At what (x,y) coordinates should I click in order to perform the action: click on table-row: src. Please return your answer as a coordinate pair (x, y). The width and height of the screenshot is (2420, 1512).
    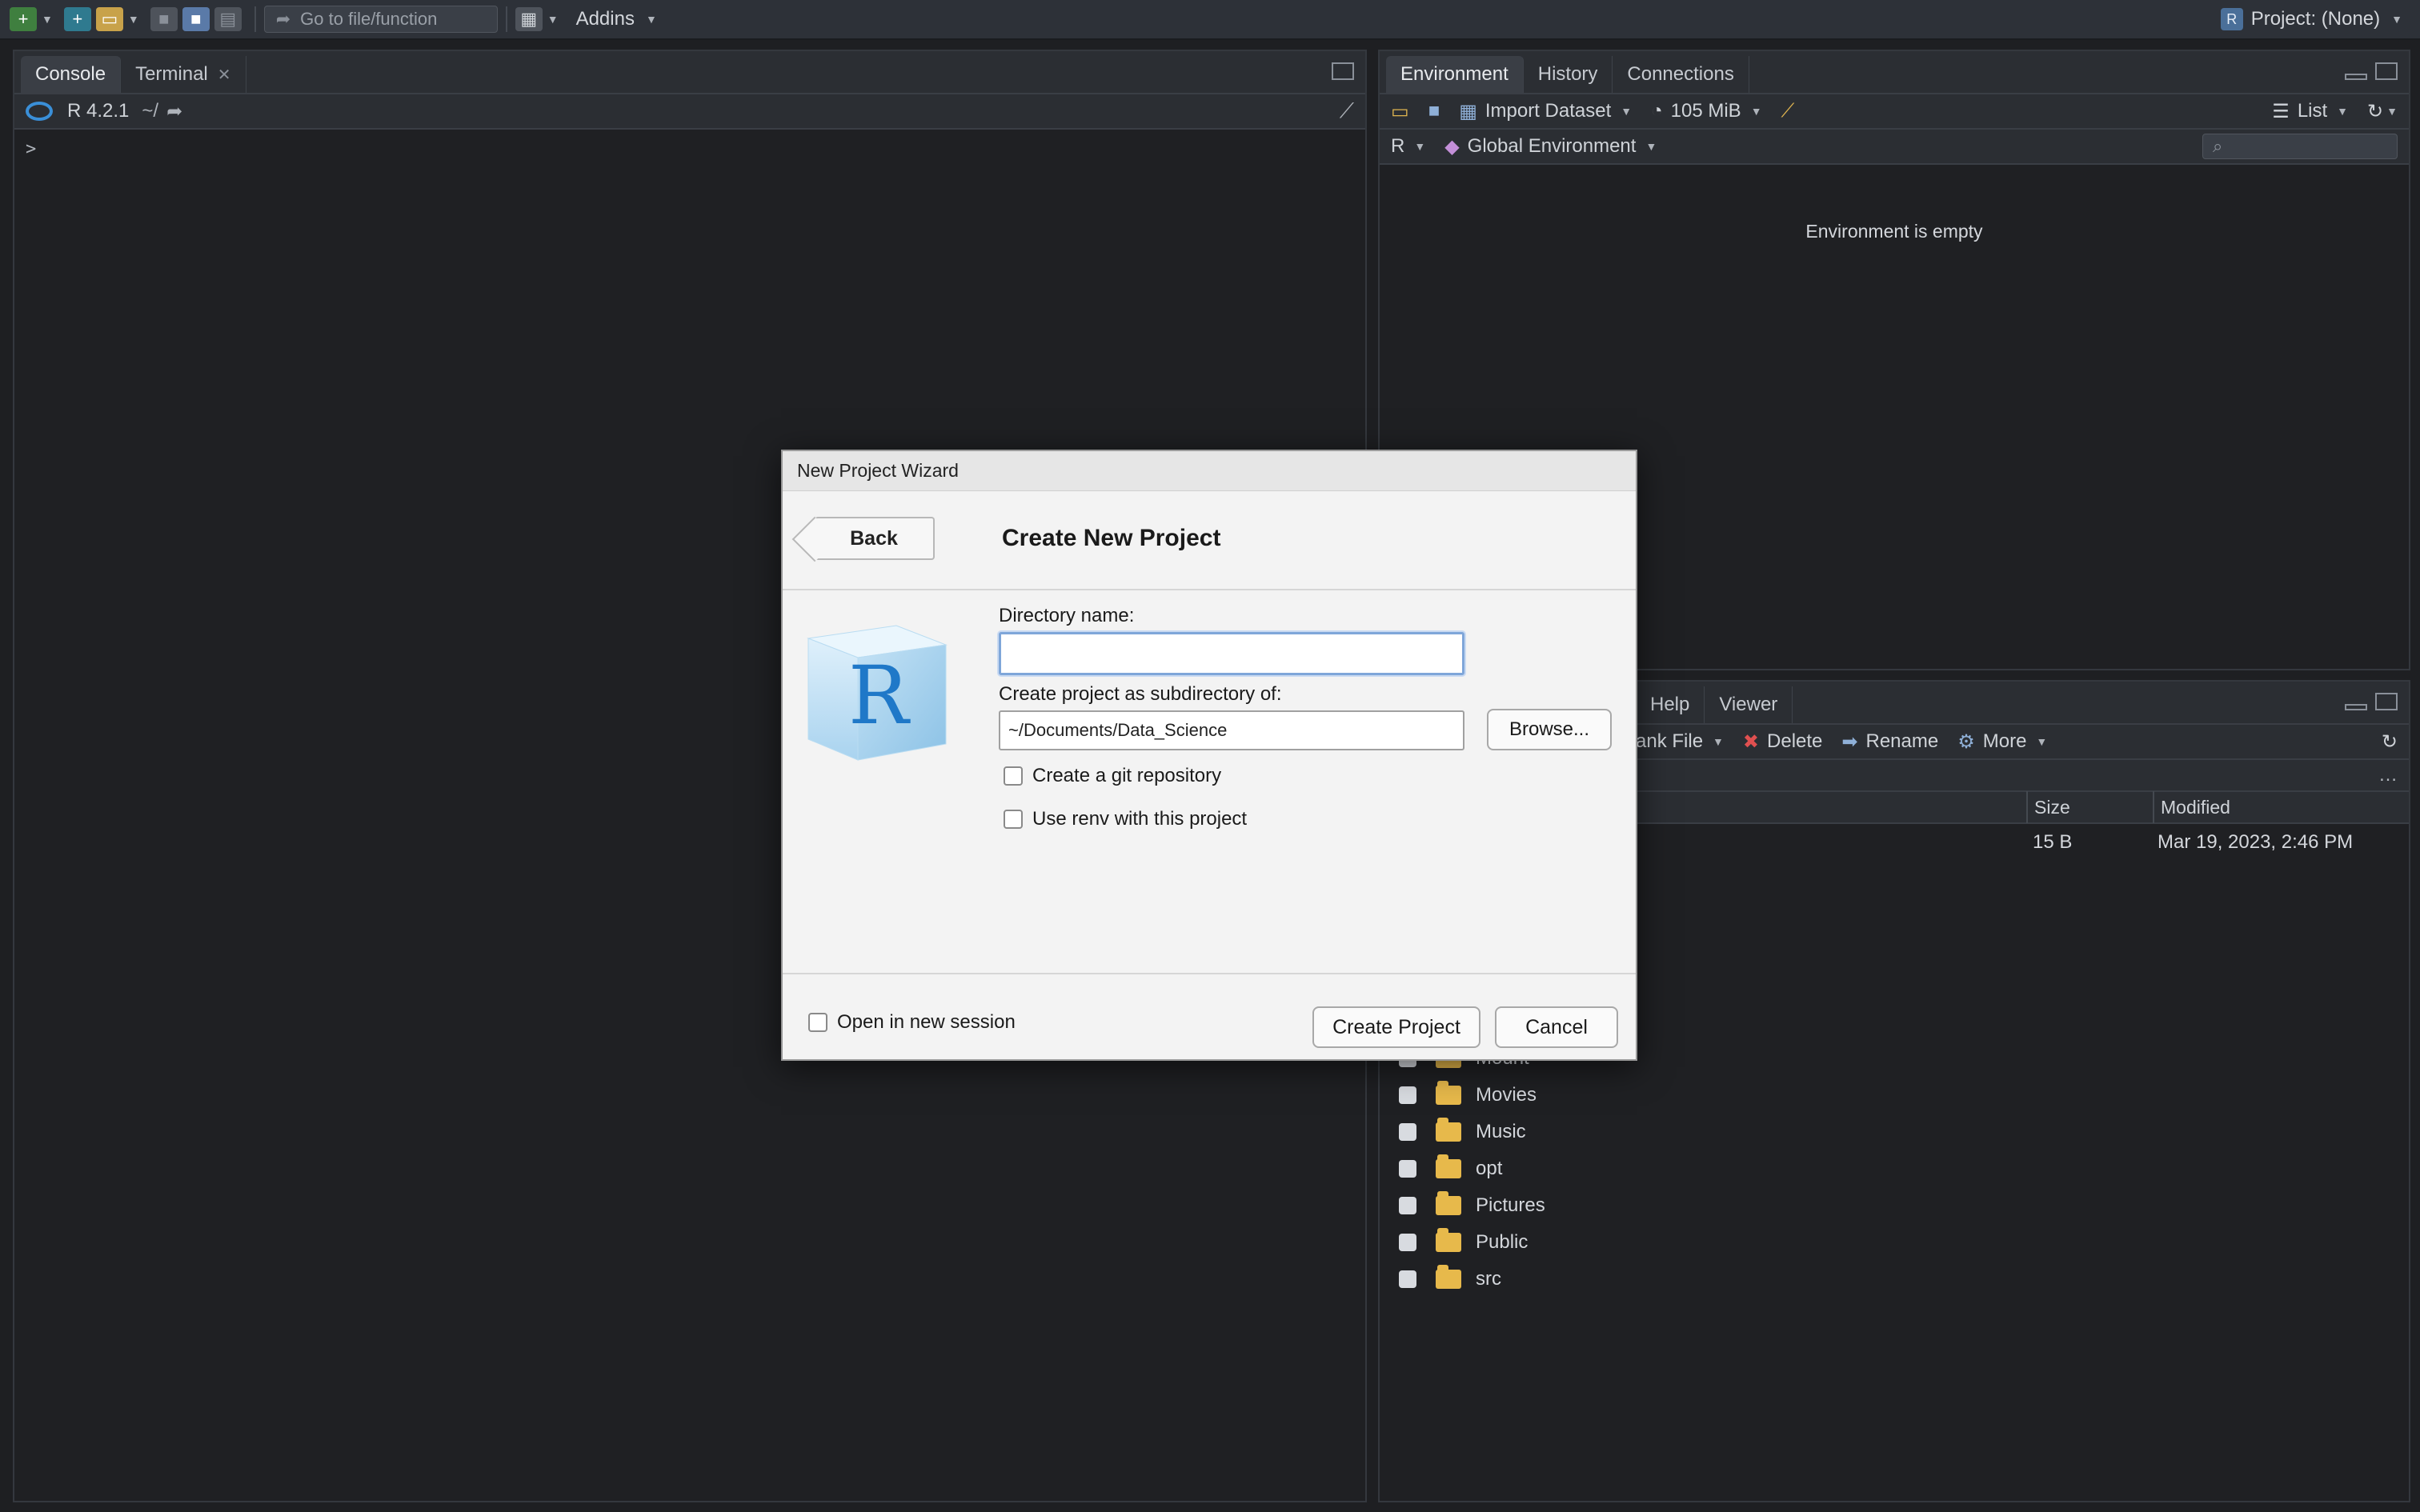
    Looking at the image, I should click on (1894, 1279).